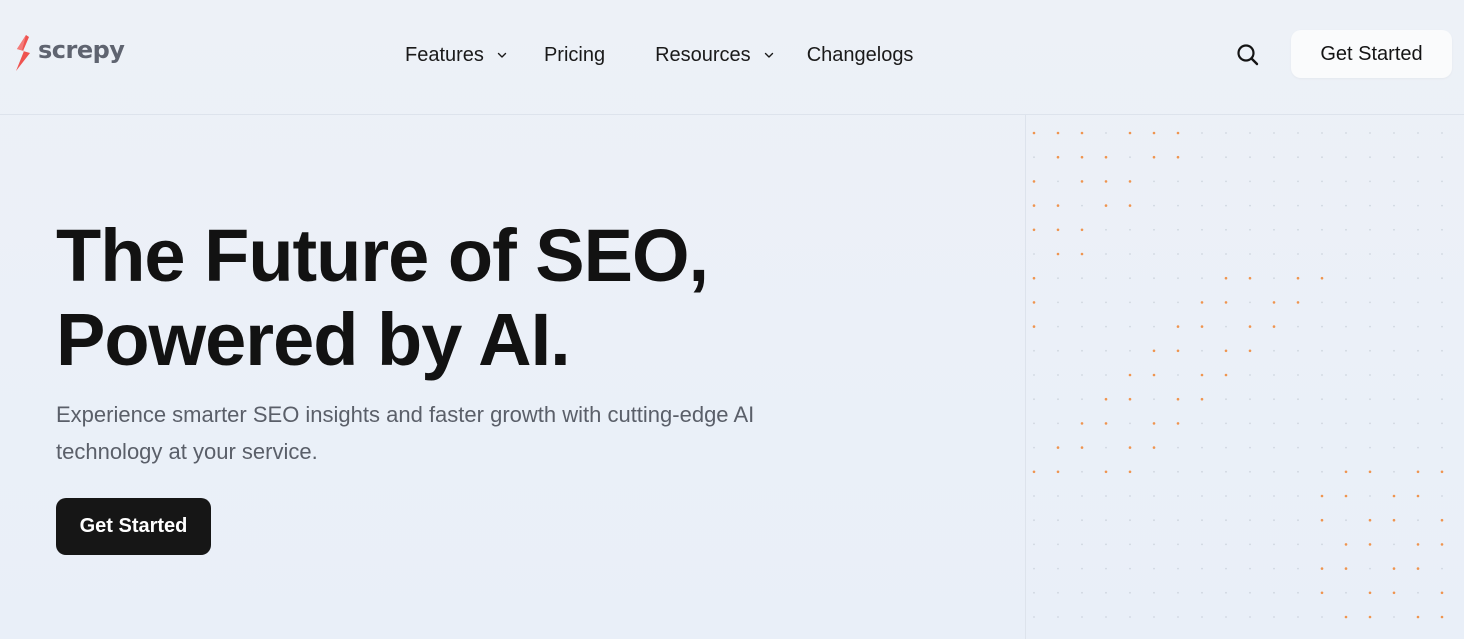 The height and width of the screenshot is (639, 1464). I want to click on search-icon, so click(1248, 55).